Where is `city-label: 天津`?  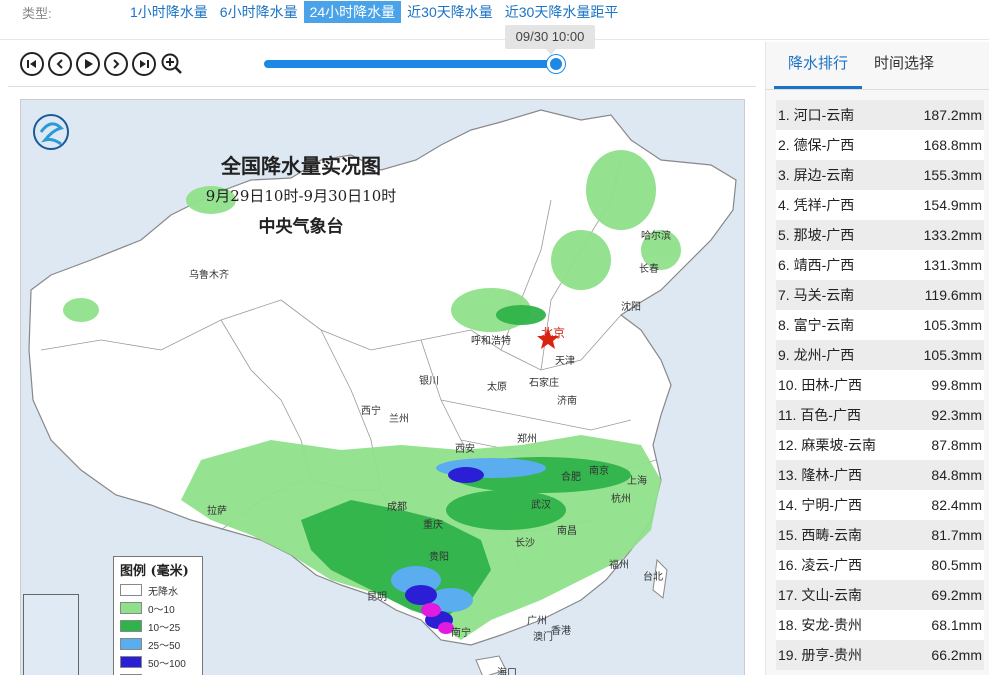
city-label: 天津 is located at coordinates (565, 361).